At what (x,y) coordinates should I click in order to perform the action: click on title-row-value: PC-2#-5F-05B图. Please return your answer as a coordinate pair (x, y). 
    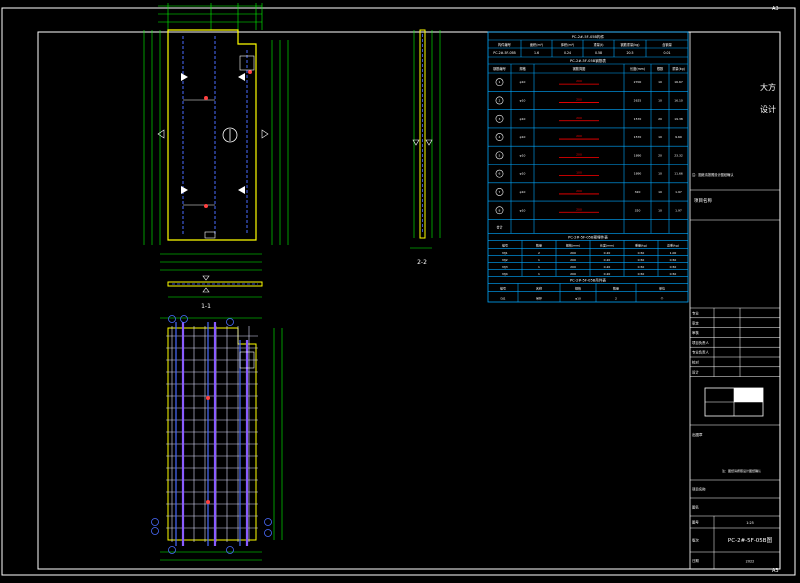
    Looking at the image, I should click on (750, 540).